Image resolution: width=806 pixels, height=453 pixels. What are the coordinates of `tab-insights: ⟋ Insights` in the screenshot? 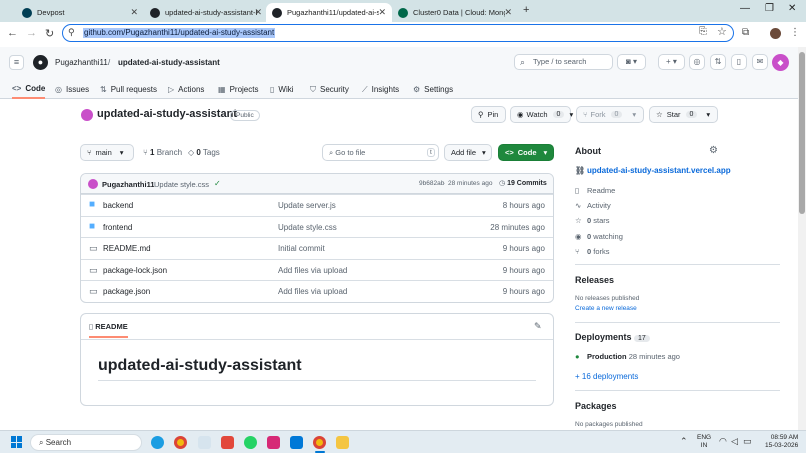 It's located at (380, 89).